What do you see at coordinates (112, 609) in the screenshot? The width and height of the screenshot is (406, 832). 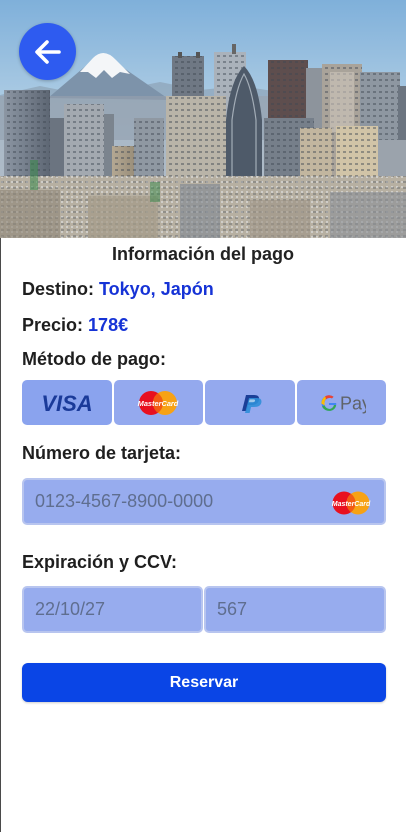 I see `expiry-date-input` at bounding box center [112, 609].